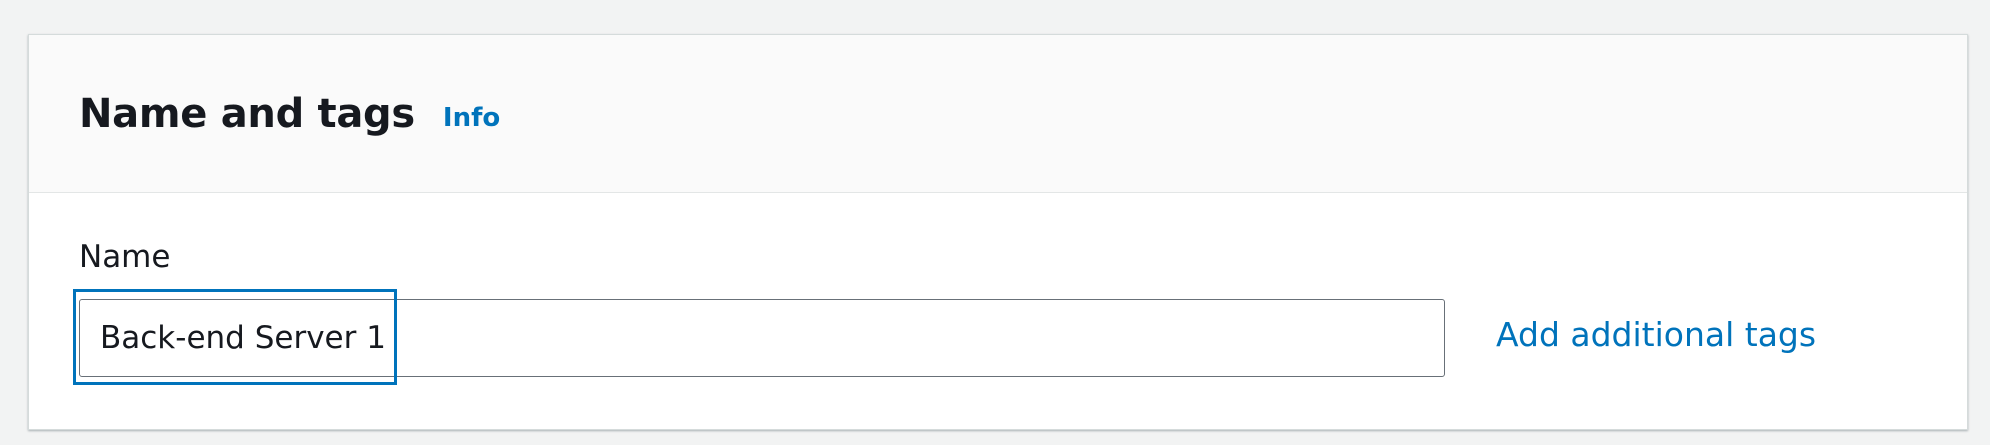 The width and height of the screenshot is (1990, 445). What do you see at coordinates (1656, 334) in the screenshot?
I see `add-additional-tags-link: Add additional tags` at bounding box center [1656, 334].